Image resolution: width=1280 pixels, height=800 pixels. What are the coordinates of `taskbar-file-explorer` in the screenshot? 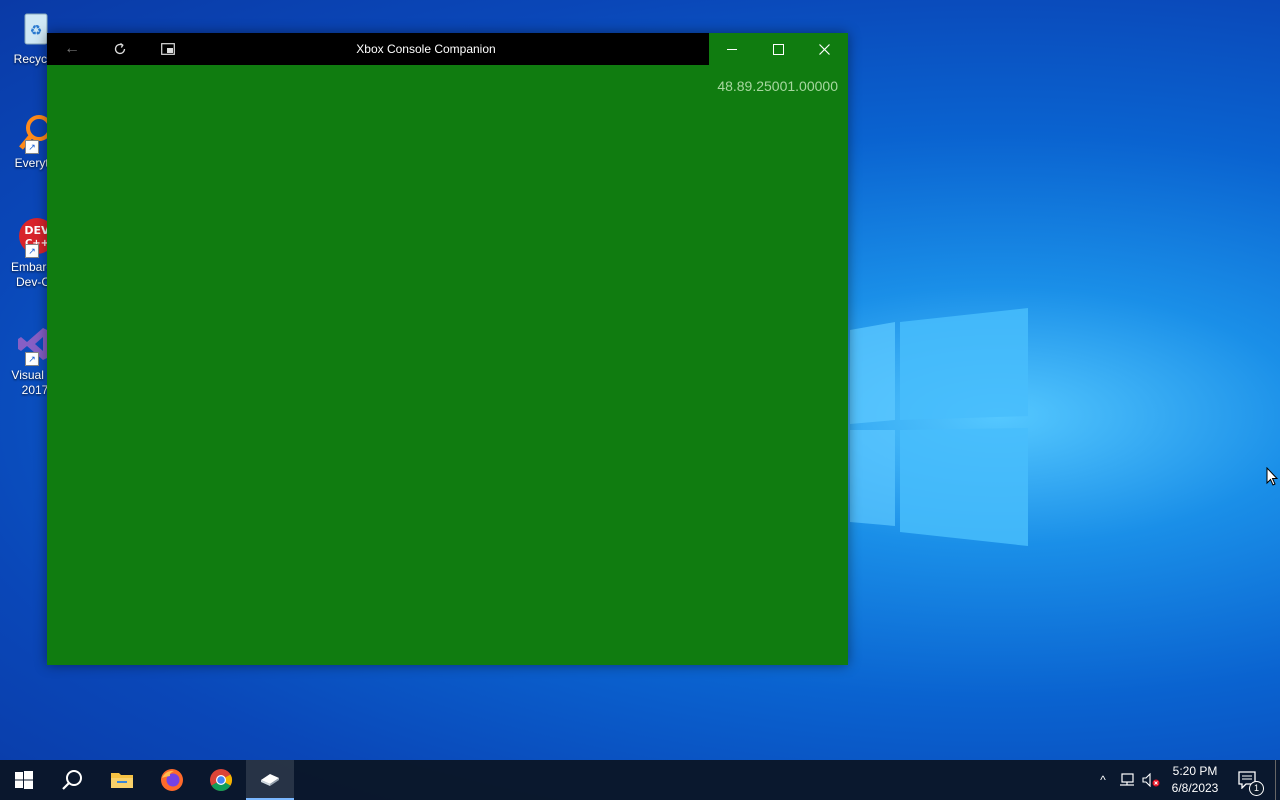 It's located at (122, 780).